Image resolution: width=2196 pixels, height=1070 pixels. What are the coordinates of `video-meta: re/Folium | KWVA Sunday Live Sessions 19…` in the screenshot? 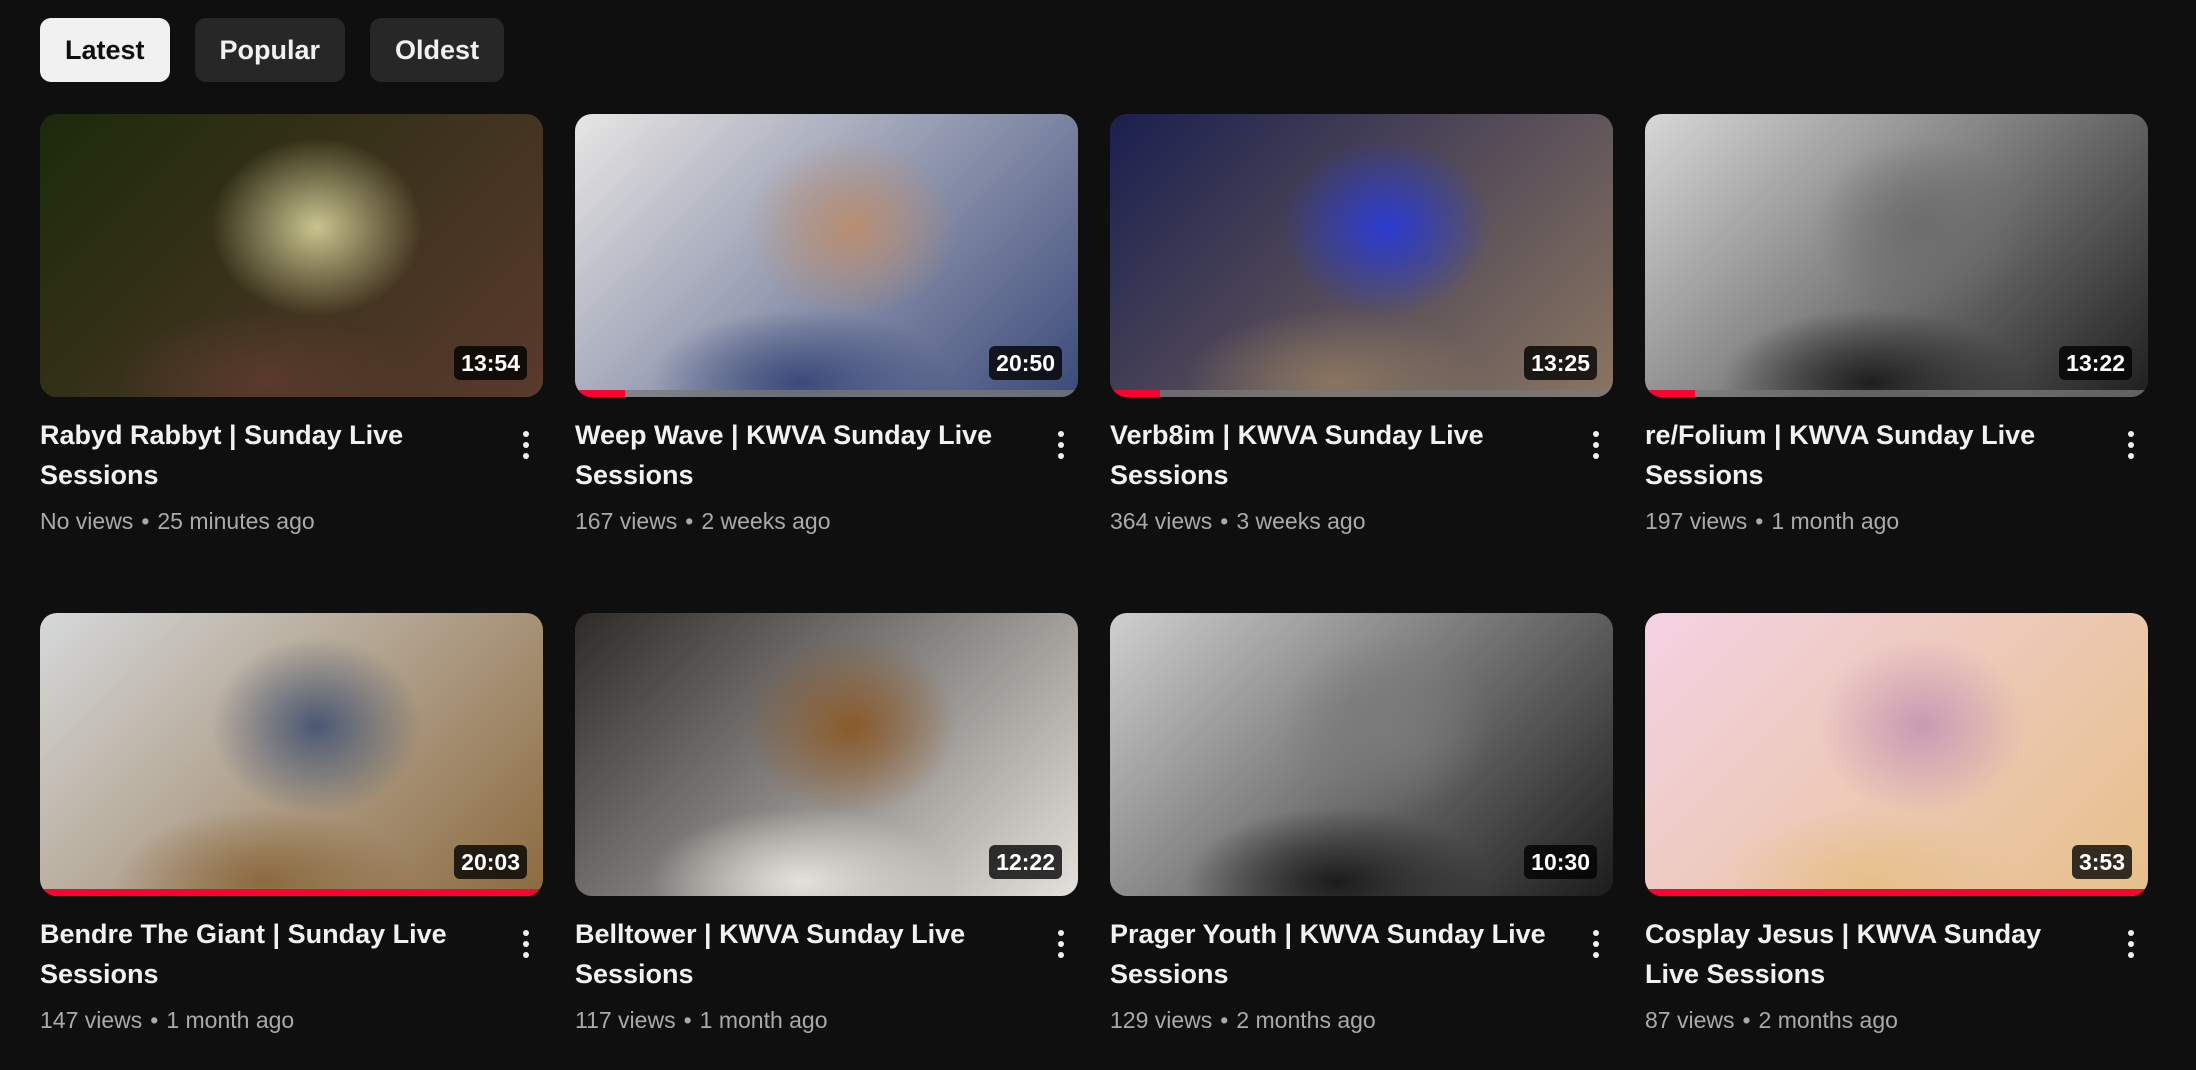 It's located at (1896, 467).